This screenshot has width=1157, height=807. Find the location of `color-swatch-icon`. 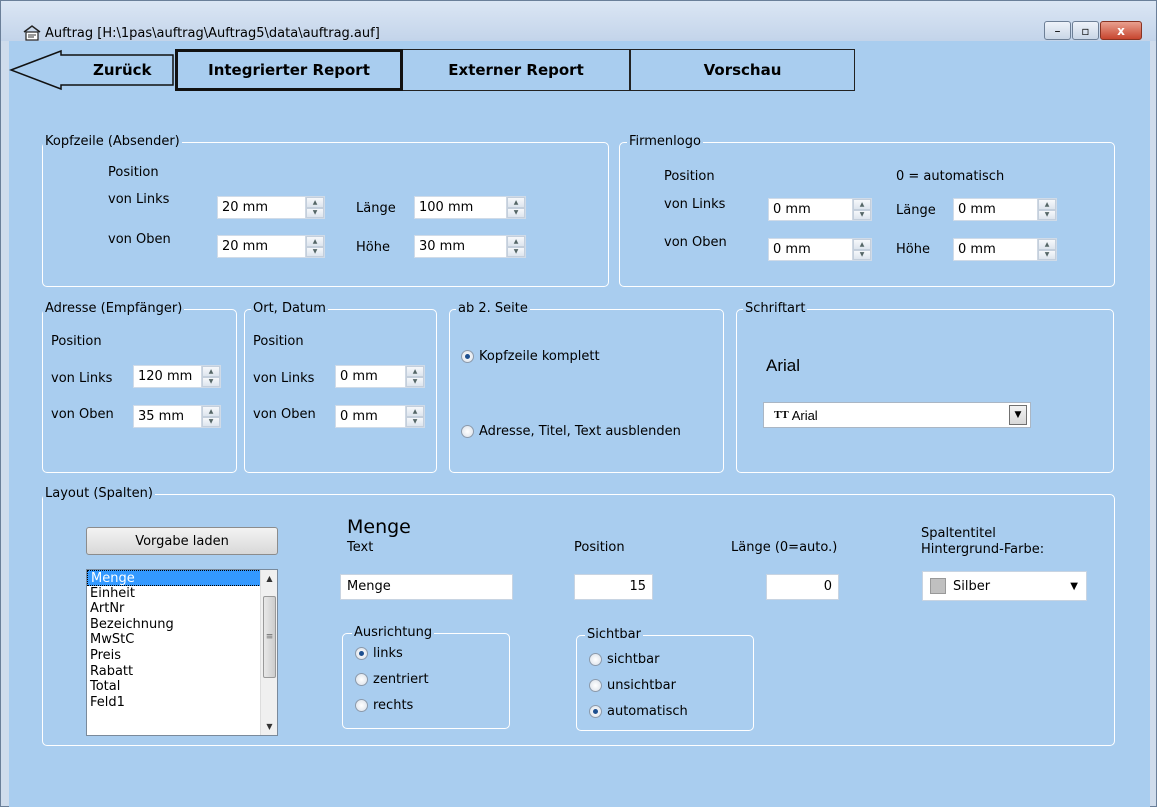

color-swatch-icon is located at coordinates (938, 586).